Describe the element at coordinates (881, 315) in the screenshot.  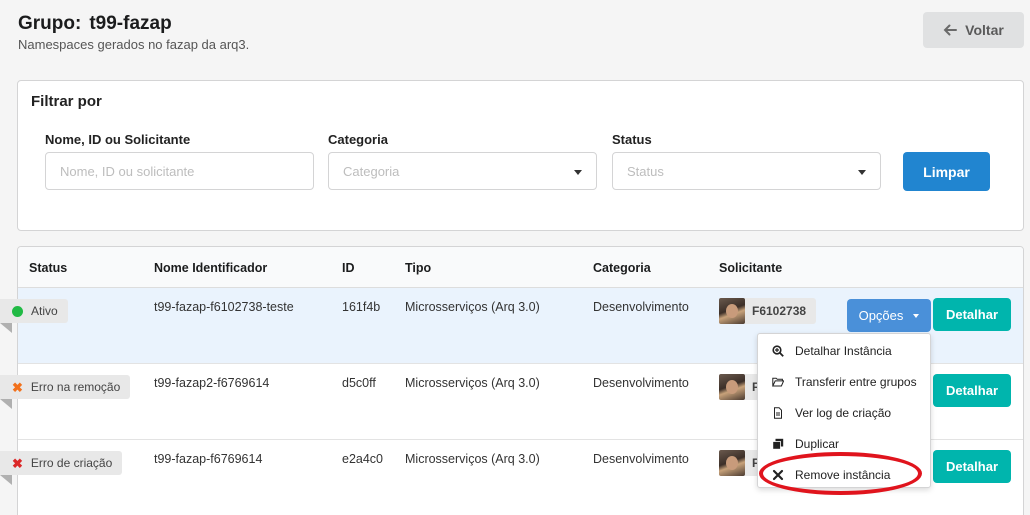
I see `options-label: Opções` at that location.